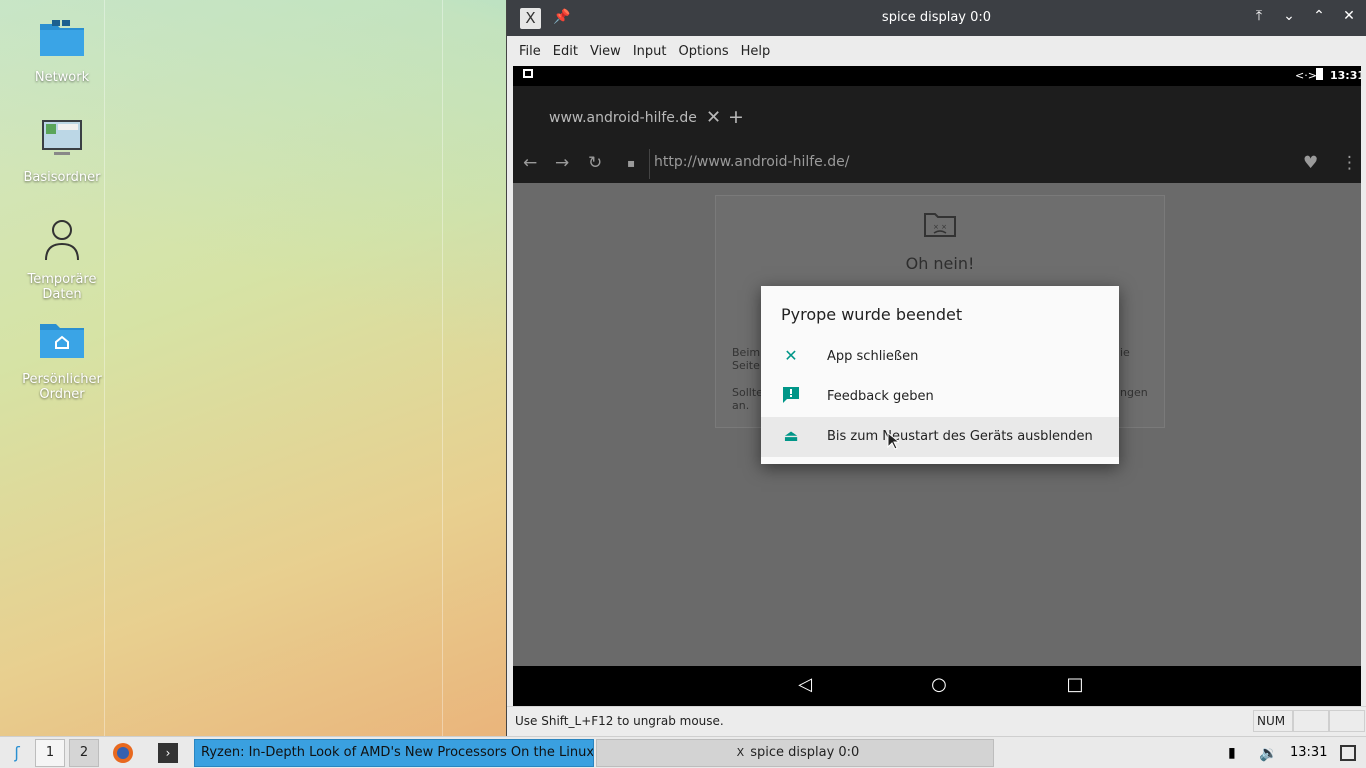 The image size is (1366, 768). I want to click on minimize-icon: ⌄, so click(1289, 16).